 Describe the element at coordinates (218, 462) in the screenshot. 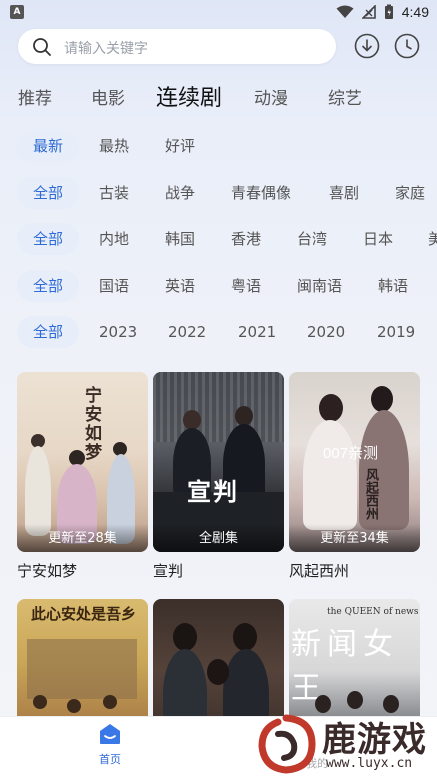

I see `poster-image: 宣判 全剧集` at that location.